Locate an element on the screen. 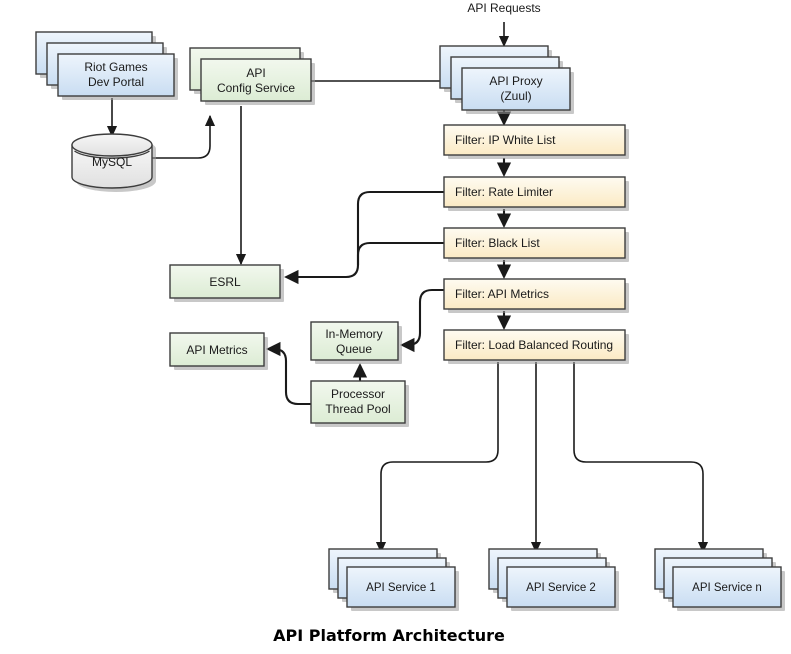 This screenshot has height=654, width=791. in-memory-queue-label-line1: In-Memory is located at coordinates (353, 334).